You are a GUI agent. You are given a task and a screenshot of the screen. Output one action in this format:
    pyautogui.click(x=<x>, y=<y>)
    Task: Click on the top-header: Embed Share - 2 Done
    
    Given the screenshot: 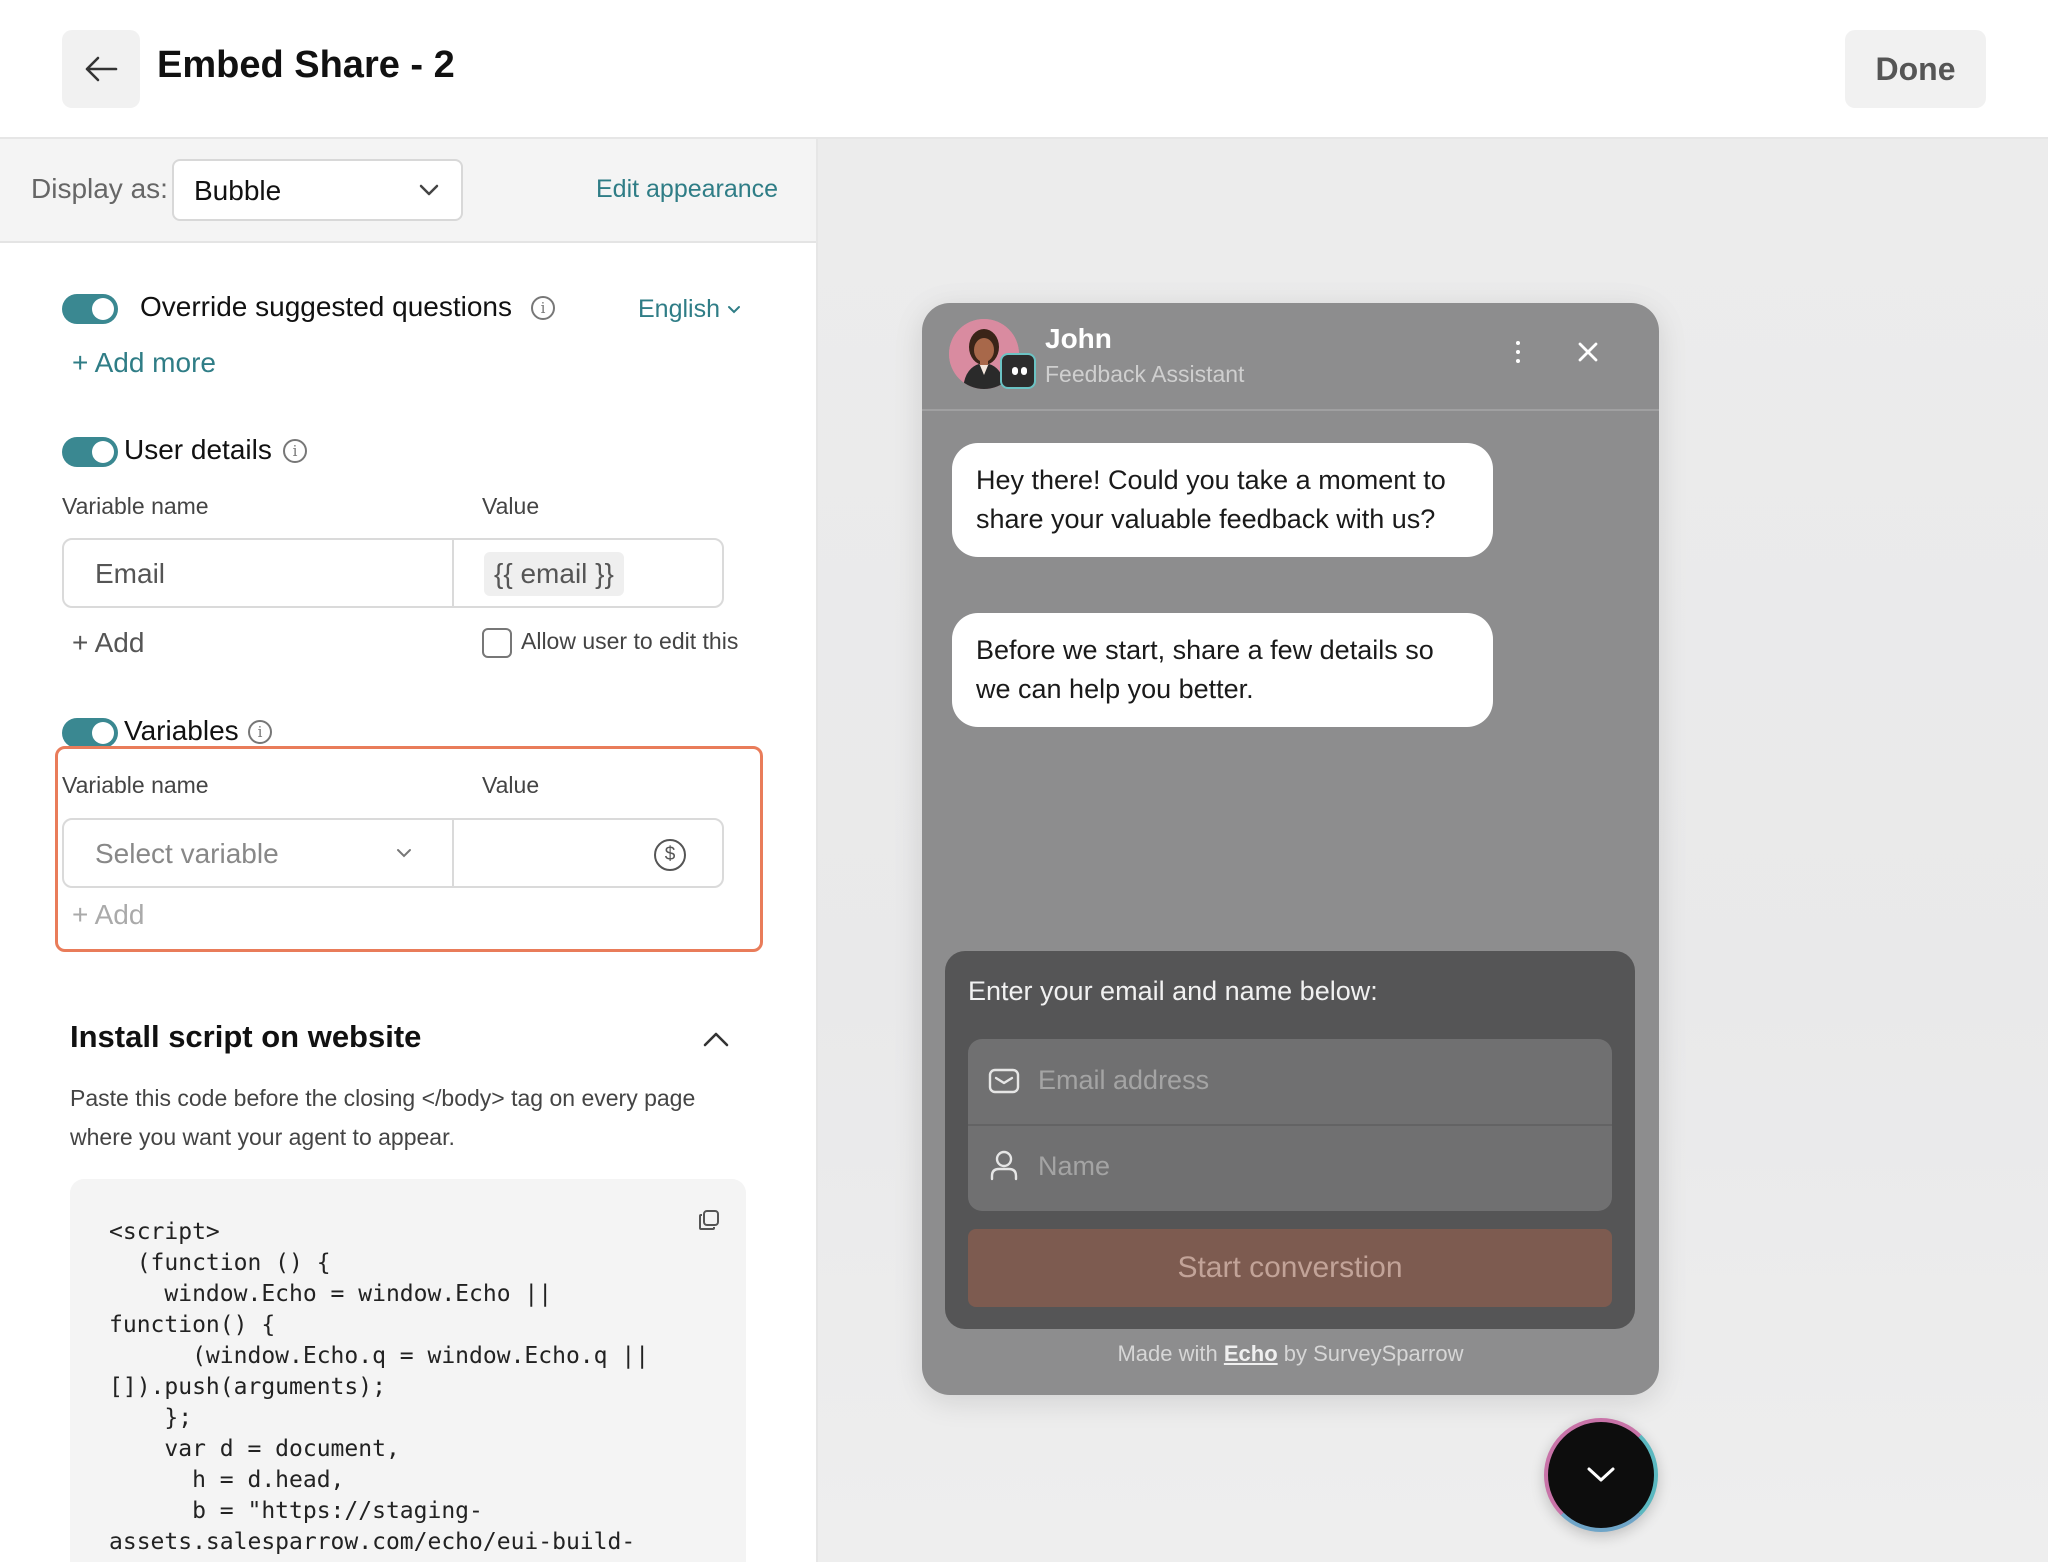 What is the action you would take?
    pyautogui.click(x=1024, y=69)
    